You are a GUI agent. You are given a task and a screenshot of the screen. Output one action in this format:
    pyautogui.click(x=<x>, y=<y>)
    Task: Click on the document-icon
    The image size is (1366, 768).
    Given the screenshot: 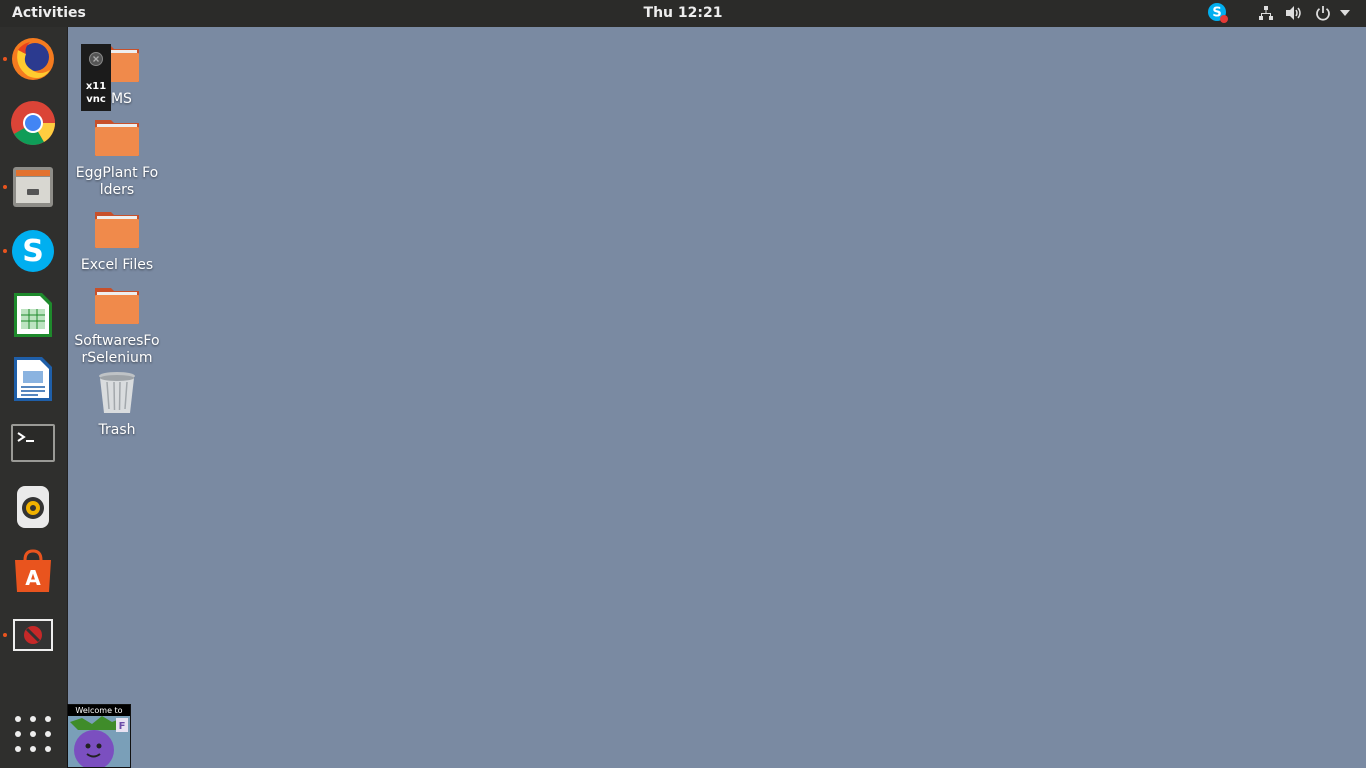 What is the action you would take?
    pyautogui.click(x=33, y=379)
    